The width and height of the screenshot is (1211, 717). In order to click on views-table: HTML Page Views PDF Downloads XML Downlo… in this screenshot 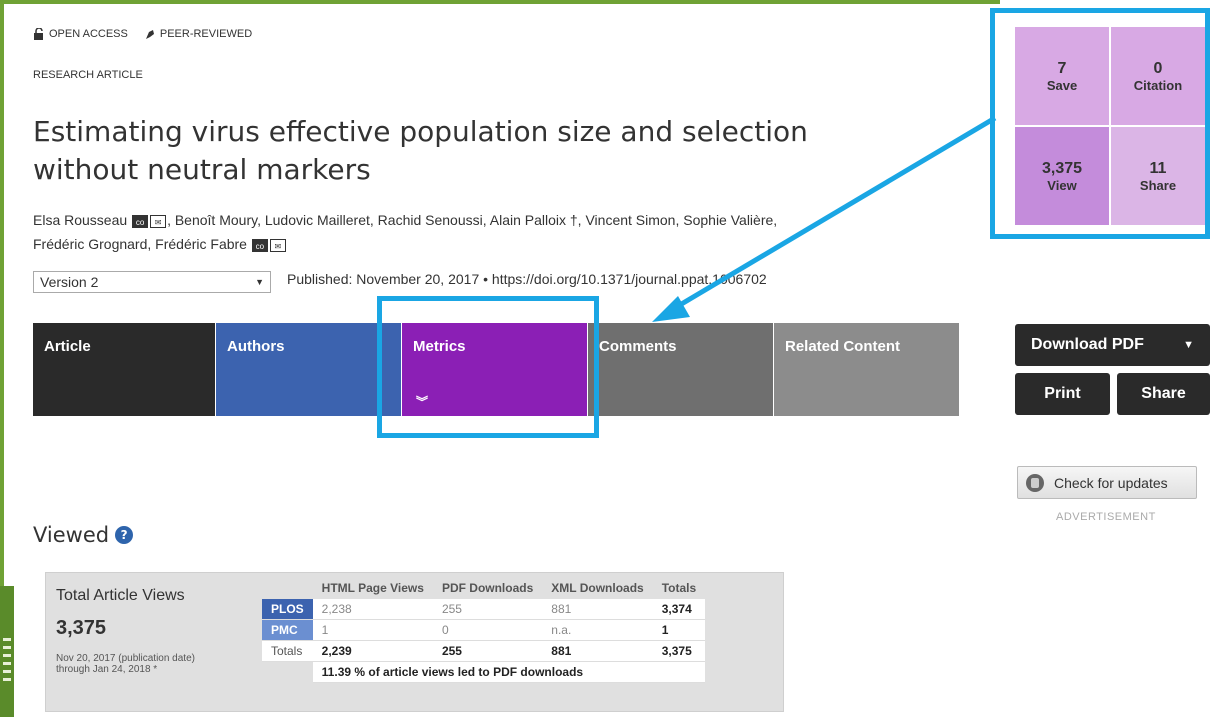, I will do `click(484, 630)`.